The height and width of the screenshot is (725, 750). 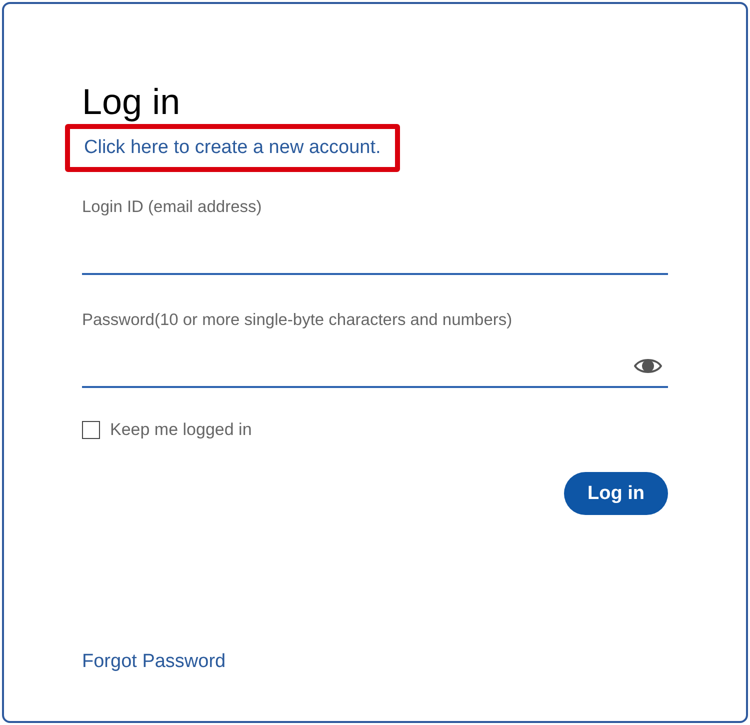 I want to click on field-label: Password(10 or more single-byte characters and numbers), so click(x=297, y=320).